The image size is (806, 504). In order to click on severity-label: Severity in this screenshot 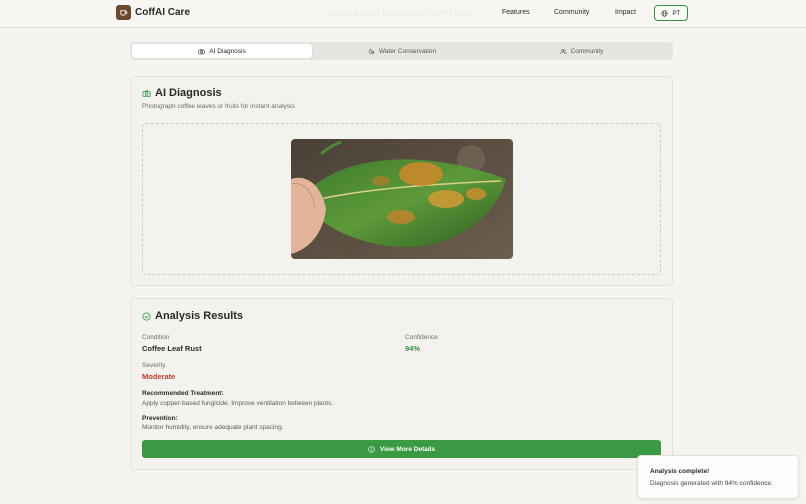, I will do `click(154, 365)`.